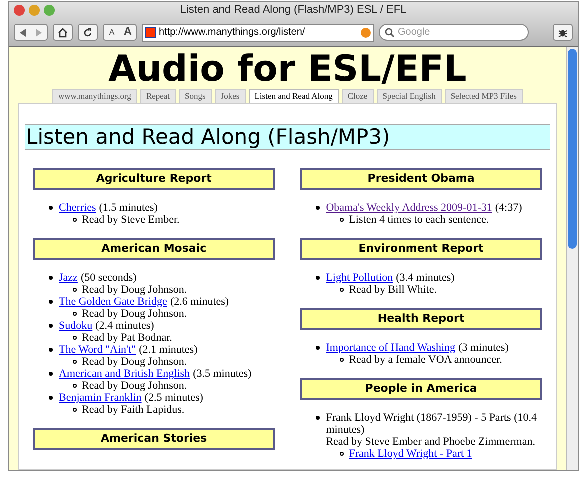  I want to click on close-icon, so click(19, 10).